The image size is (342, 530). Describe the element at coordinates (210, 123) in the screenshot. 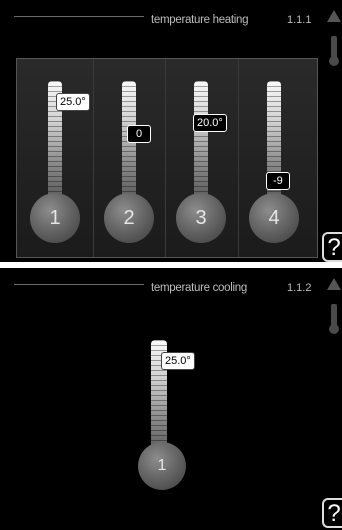

I see `temperature-value: 20.0°` at that location.